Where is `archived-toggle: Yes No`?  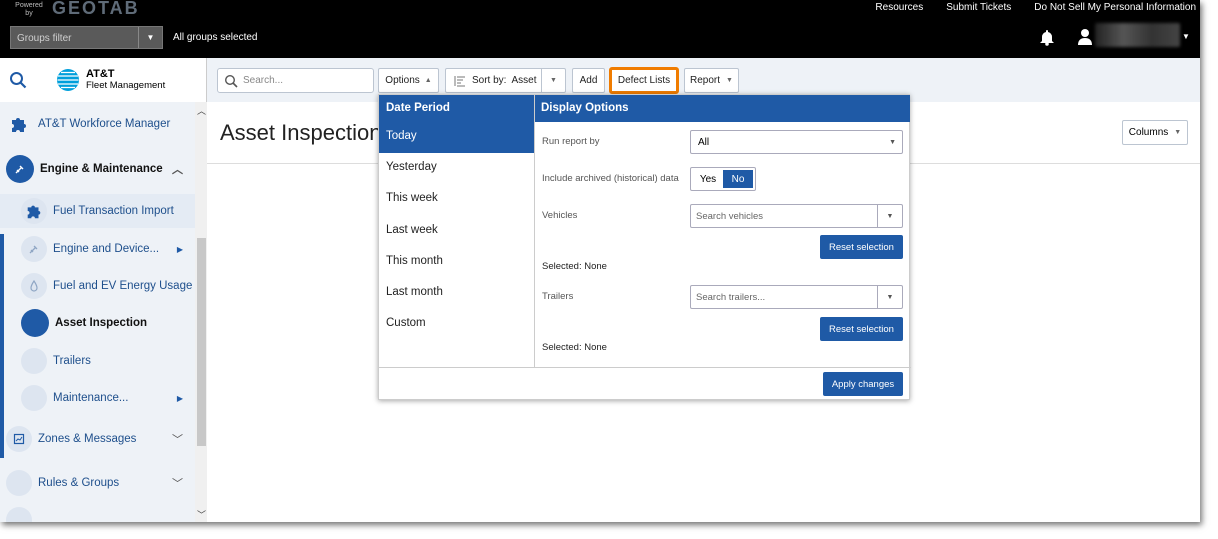 archived-toggle: Yes No is located at coordinates (723, 179).